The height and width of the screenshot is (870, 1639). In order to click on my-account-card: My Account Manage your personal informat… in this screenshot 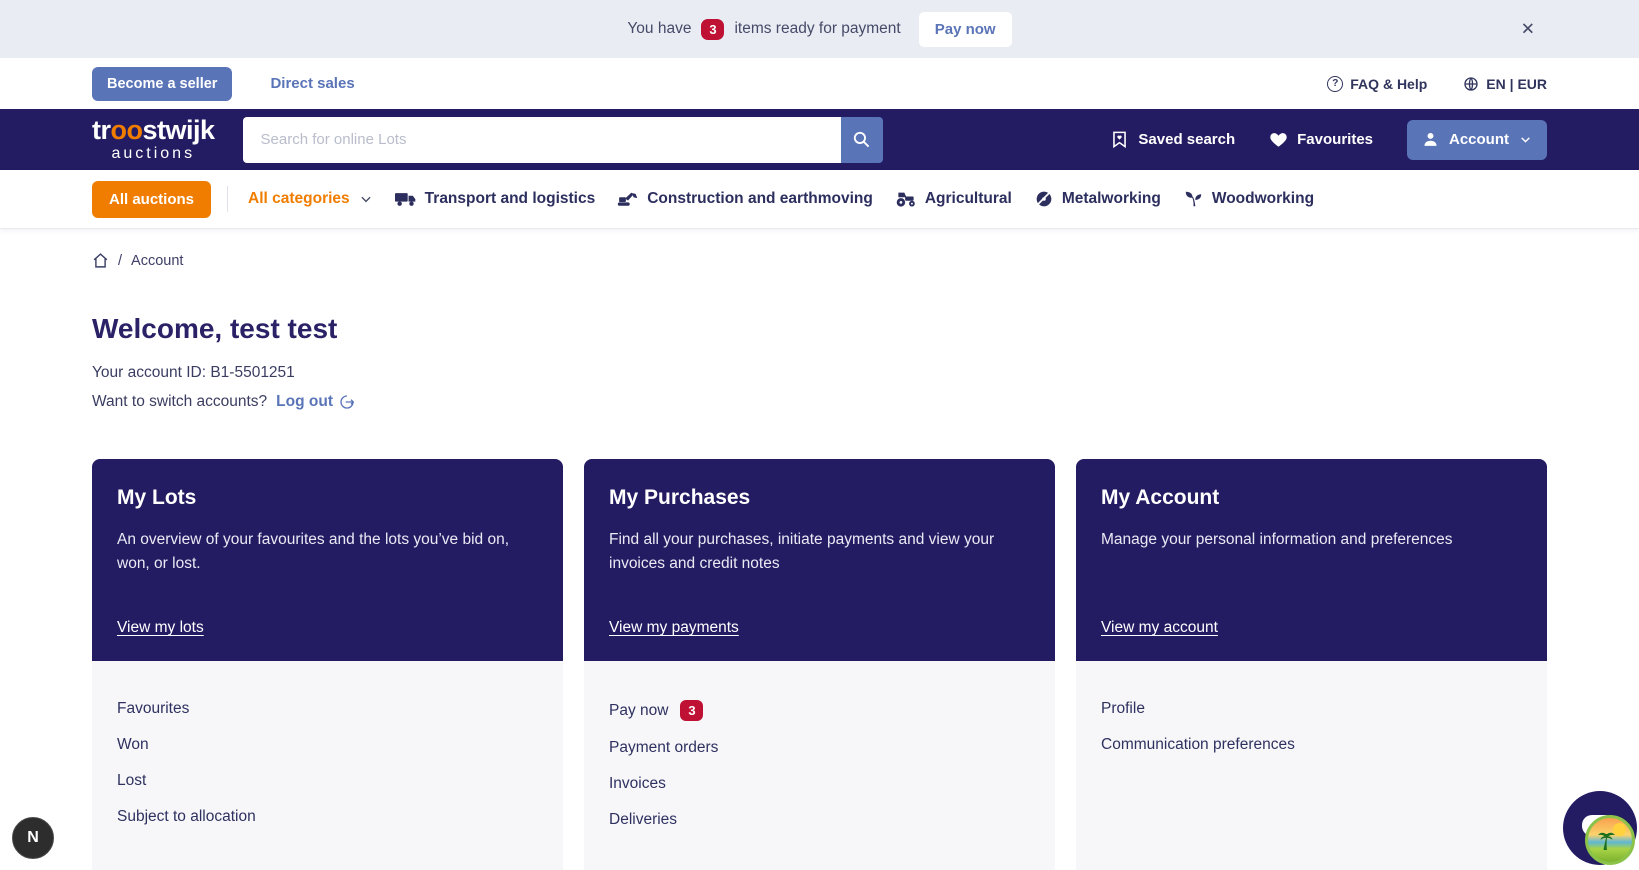, I will do `click(1311, 560)`.